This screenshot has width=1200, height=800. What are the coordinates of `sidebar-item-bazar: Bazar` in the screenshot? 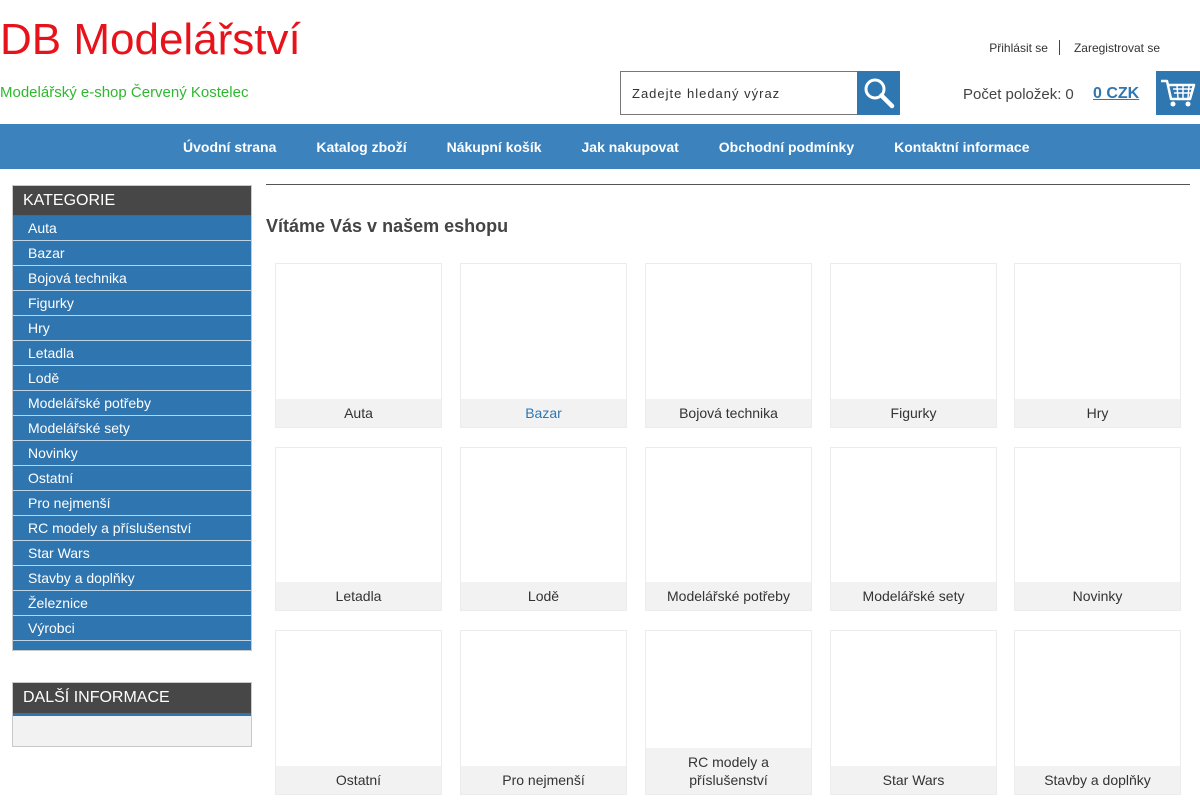 It's located at (132, 253).